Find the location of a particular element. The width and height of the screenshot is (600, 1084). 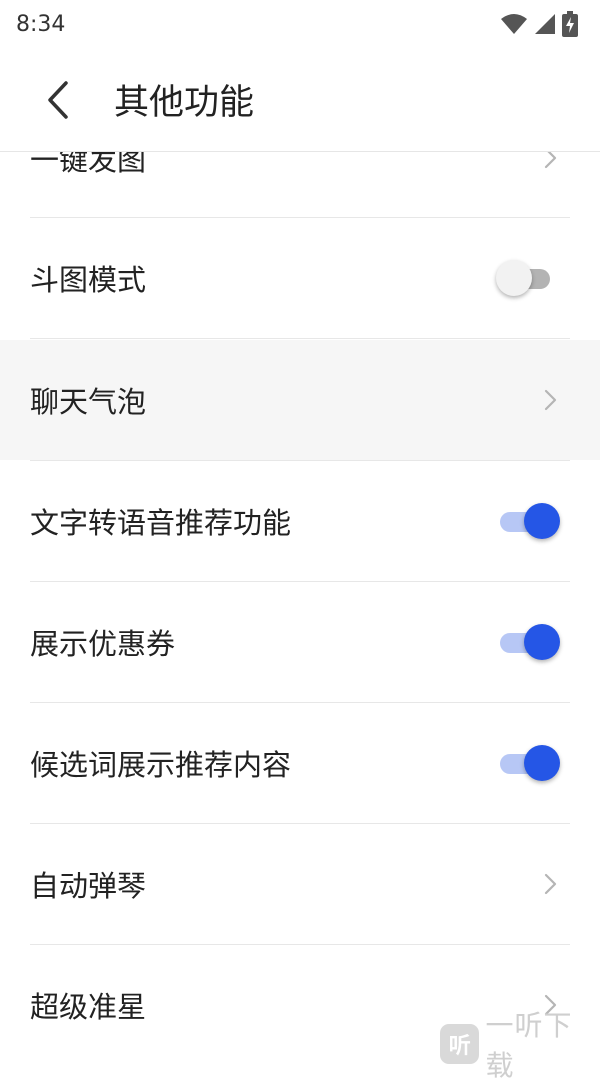

status-icons is located at coordinates (539, 24).